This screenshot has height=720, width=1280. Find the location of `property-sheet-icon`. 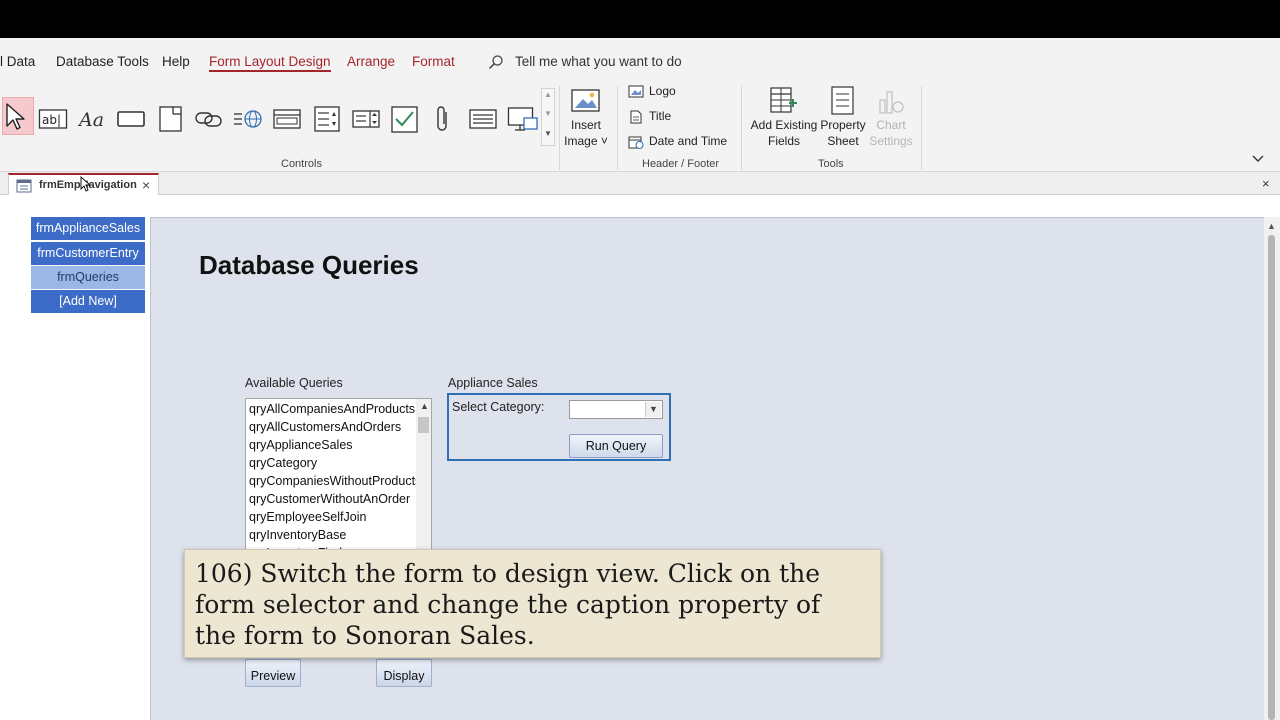

property-sheet-icon is located at coordinates (842, 100).